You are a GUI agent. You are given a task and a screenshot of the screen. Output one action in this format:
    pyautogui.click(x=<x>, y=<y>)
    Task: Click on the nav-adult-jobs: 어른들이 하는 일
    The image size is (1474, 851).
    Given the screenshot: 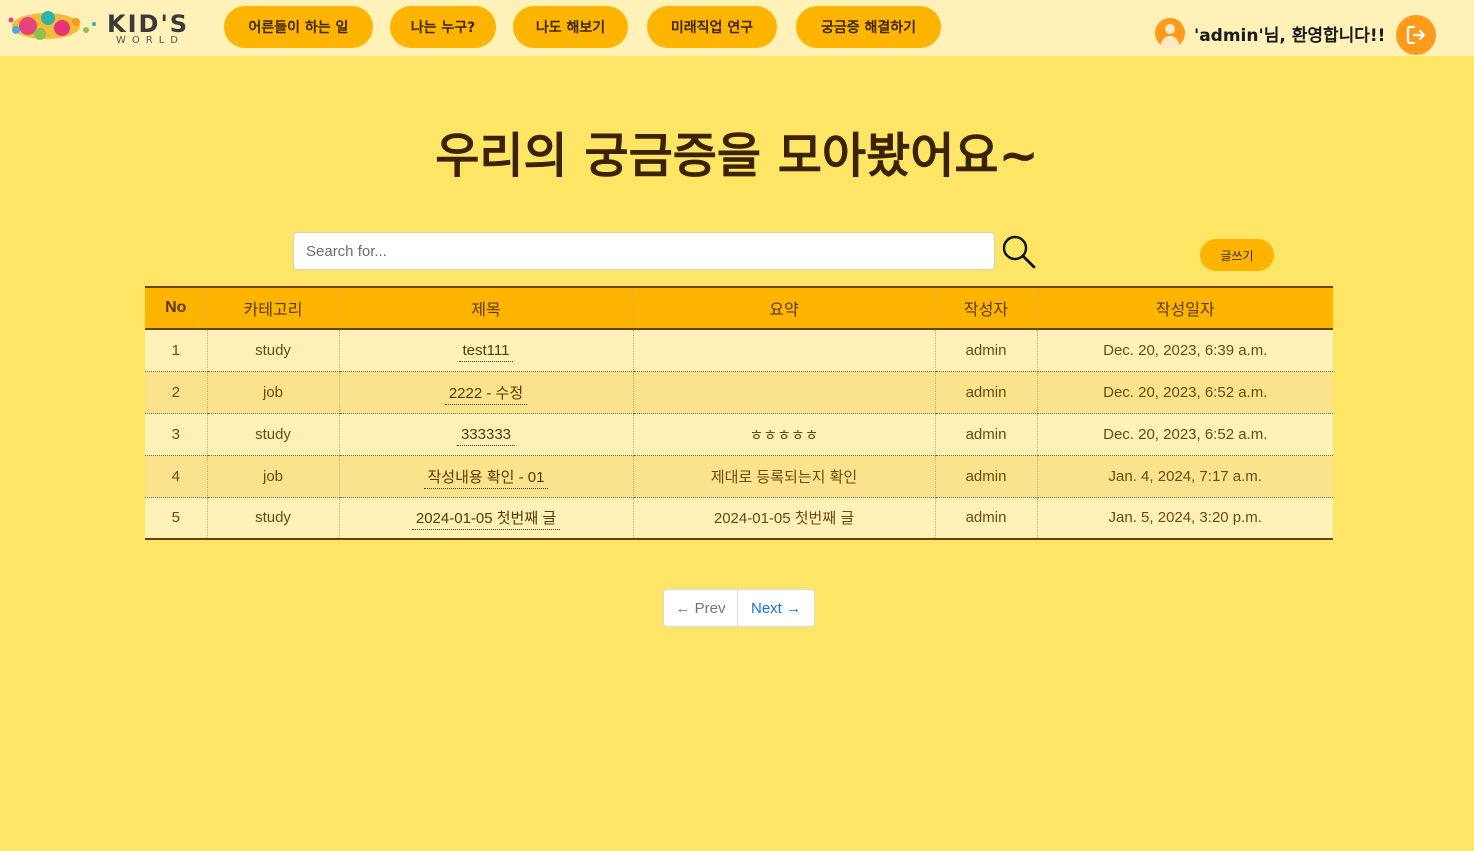 What is the action you would take?
    pyautogui.click(x=298, y=27)
    